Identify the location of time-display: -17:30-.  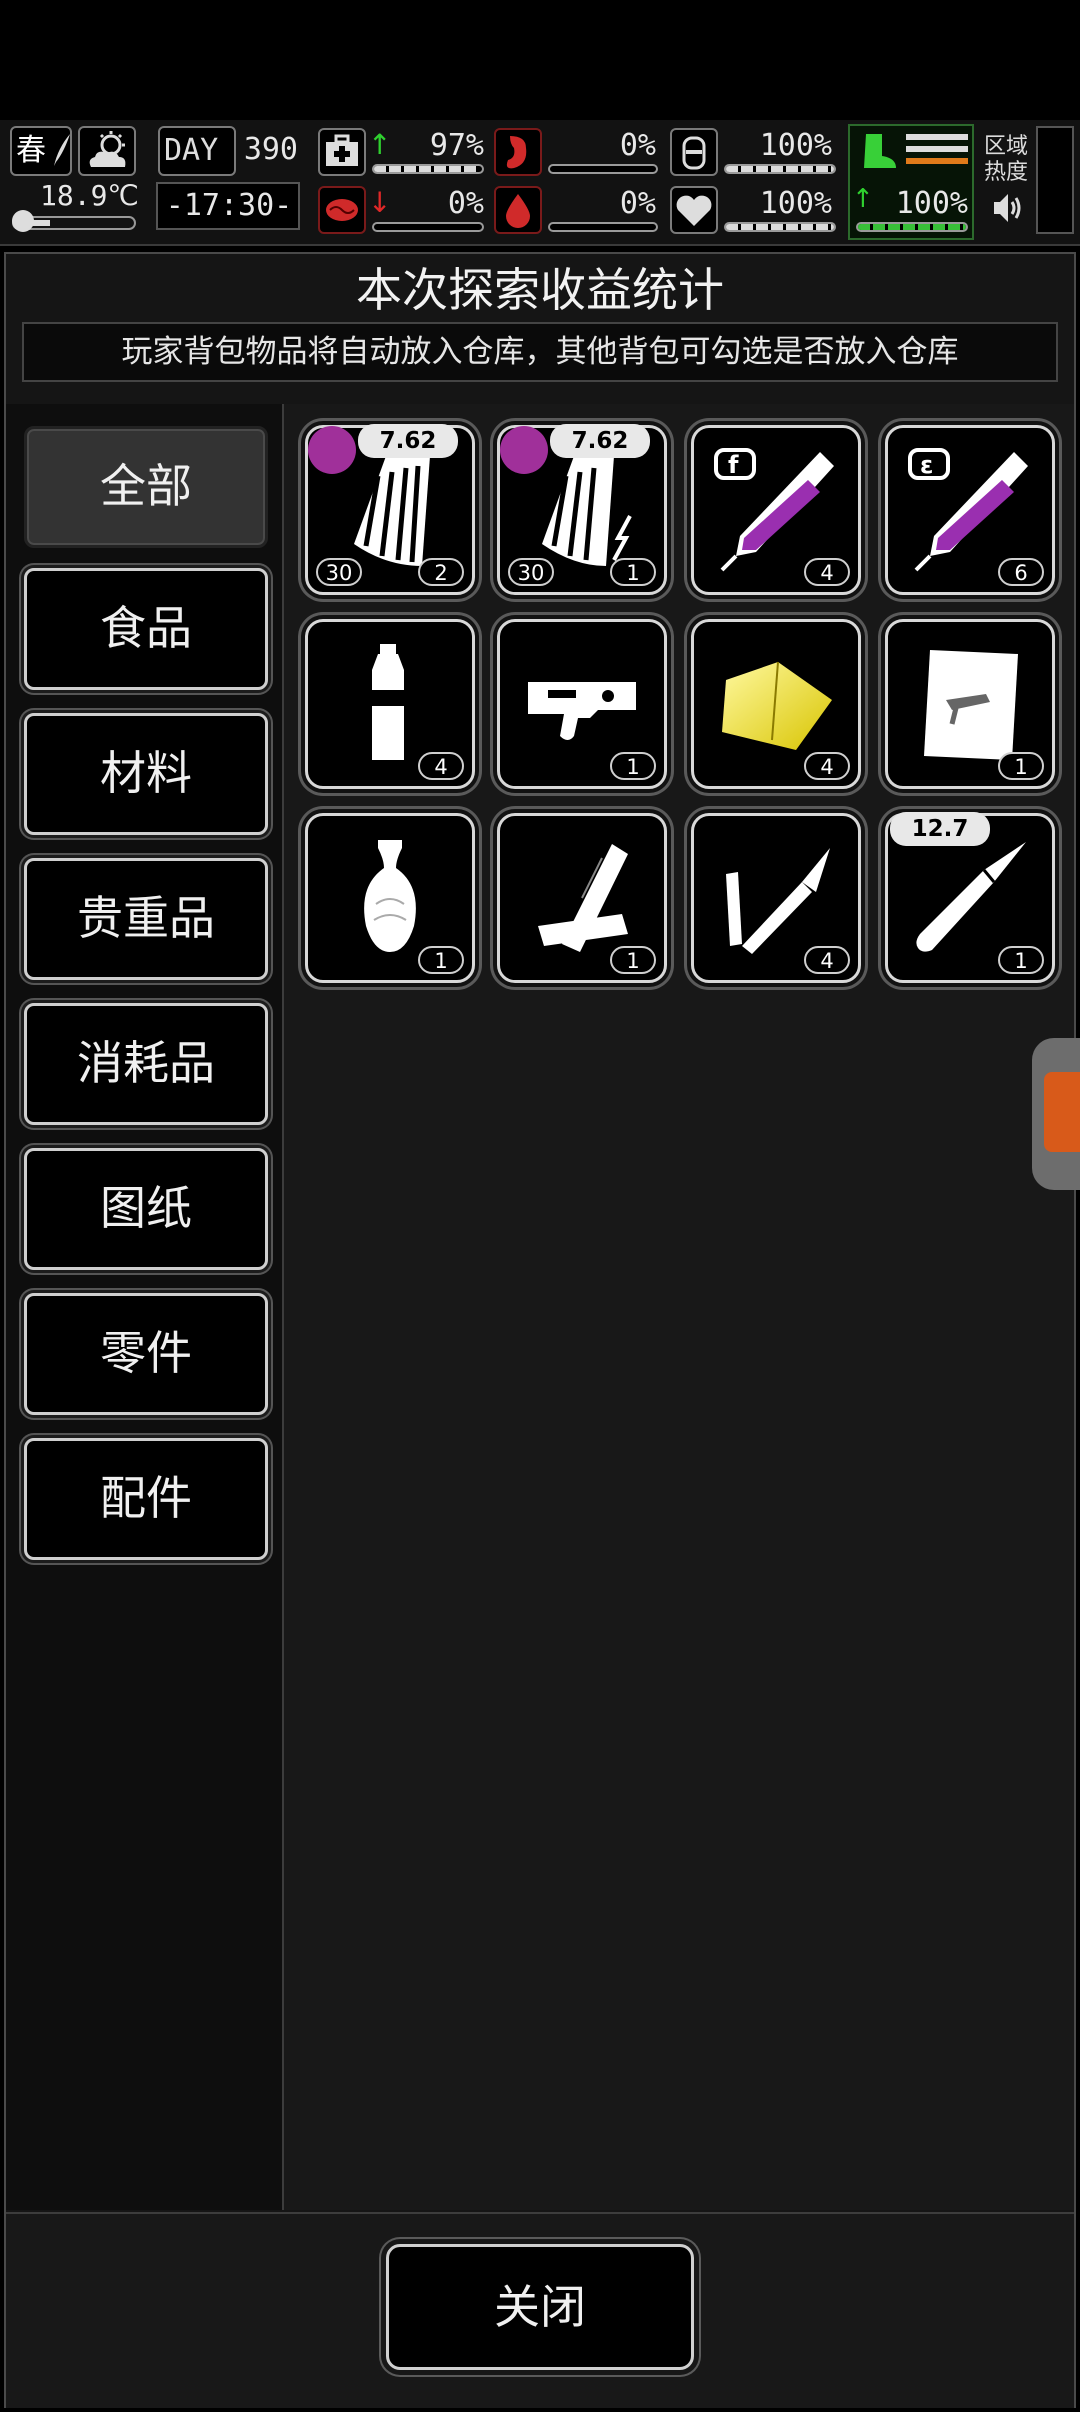
(228, 206).